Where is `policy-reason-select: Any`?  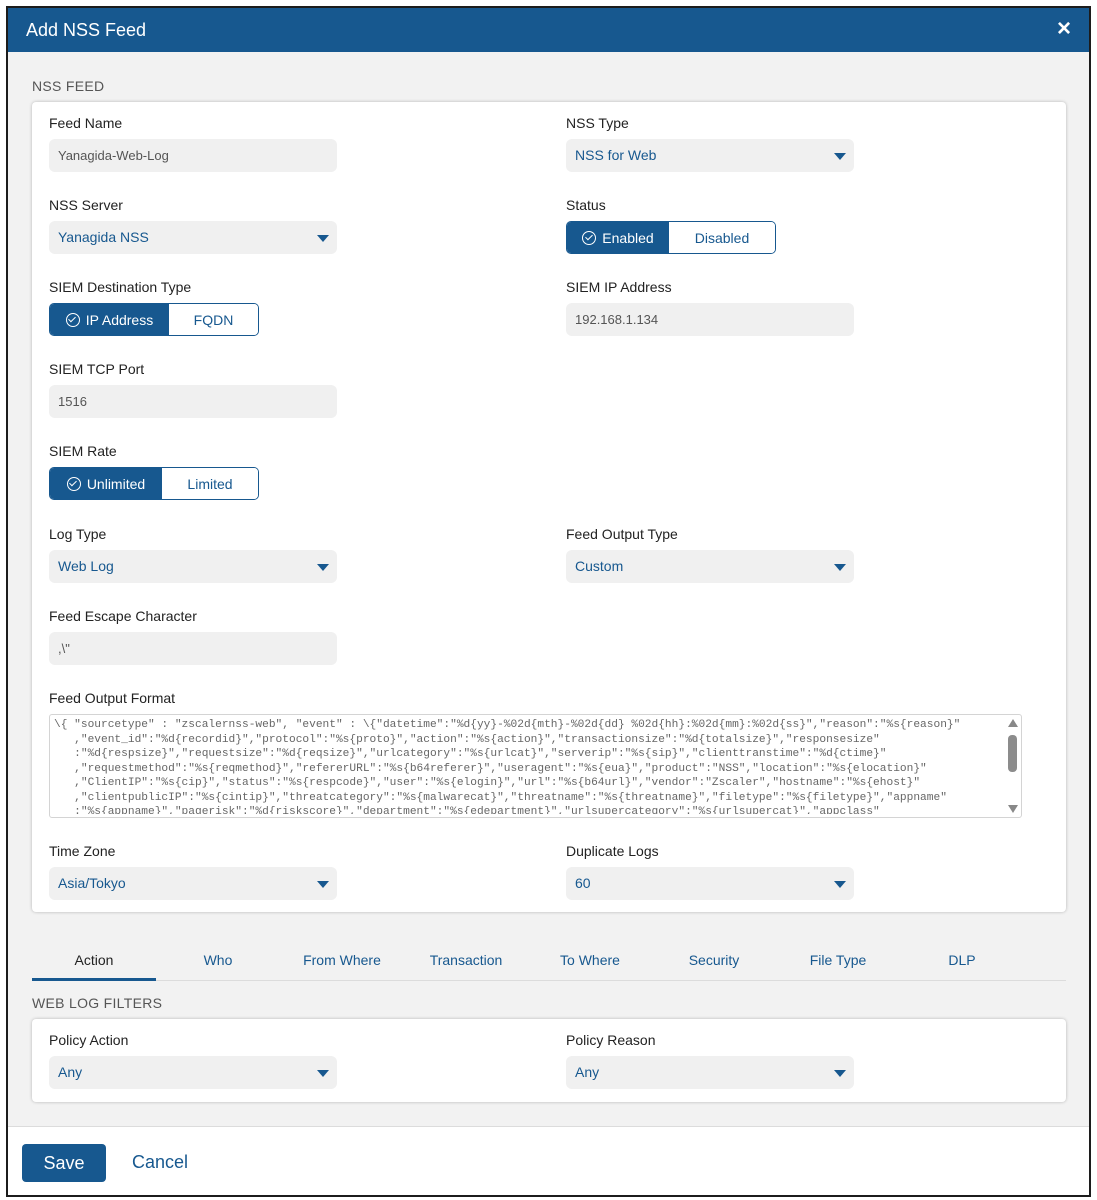 policy-reason-select: Any is located at coordinates (710, 1072).